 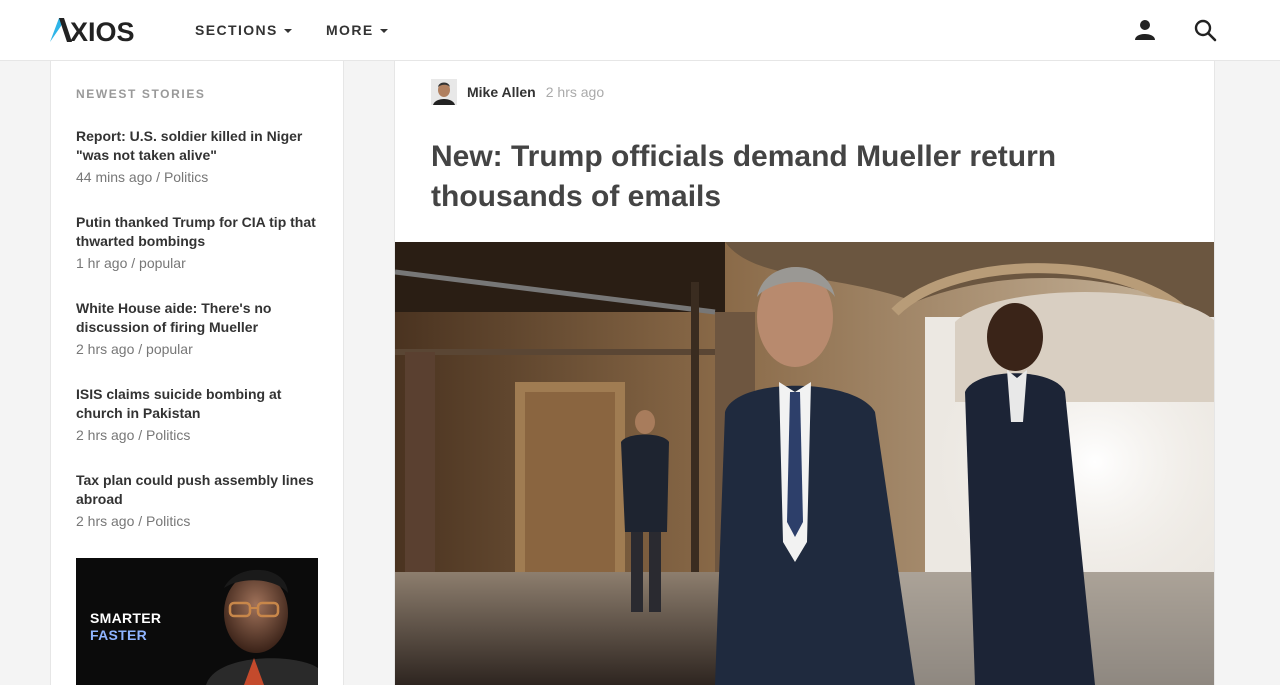 I want to click on promo-ad: SMARTER FASTER, so click(x=197, y=621).